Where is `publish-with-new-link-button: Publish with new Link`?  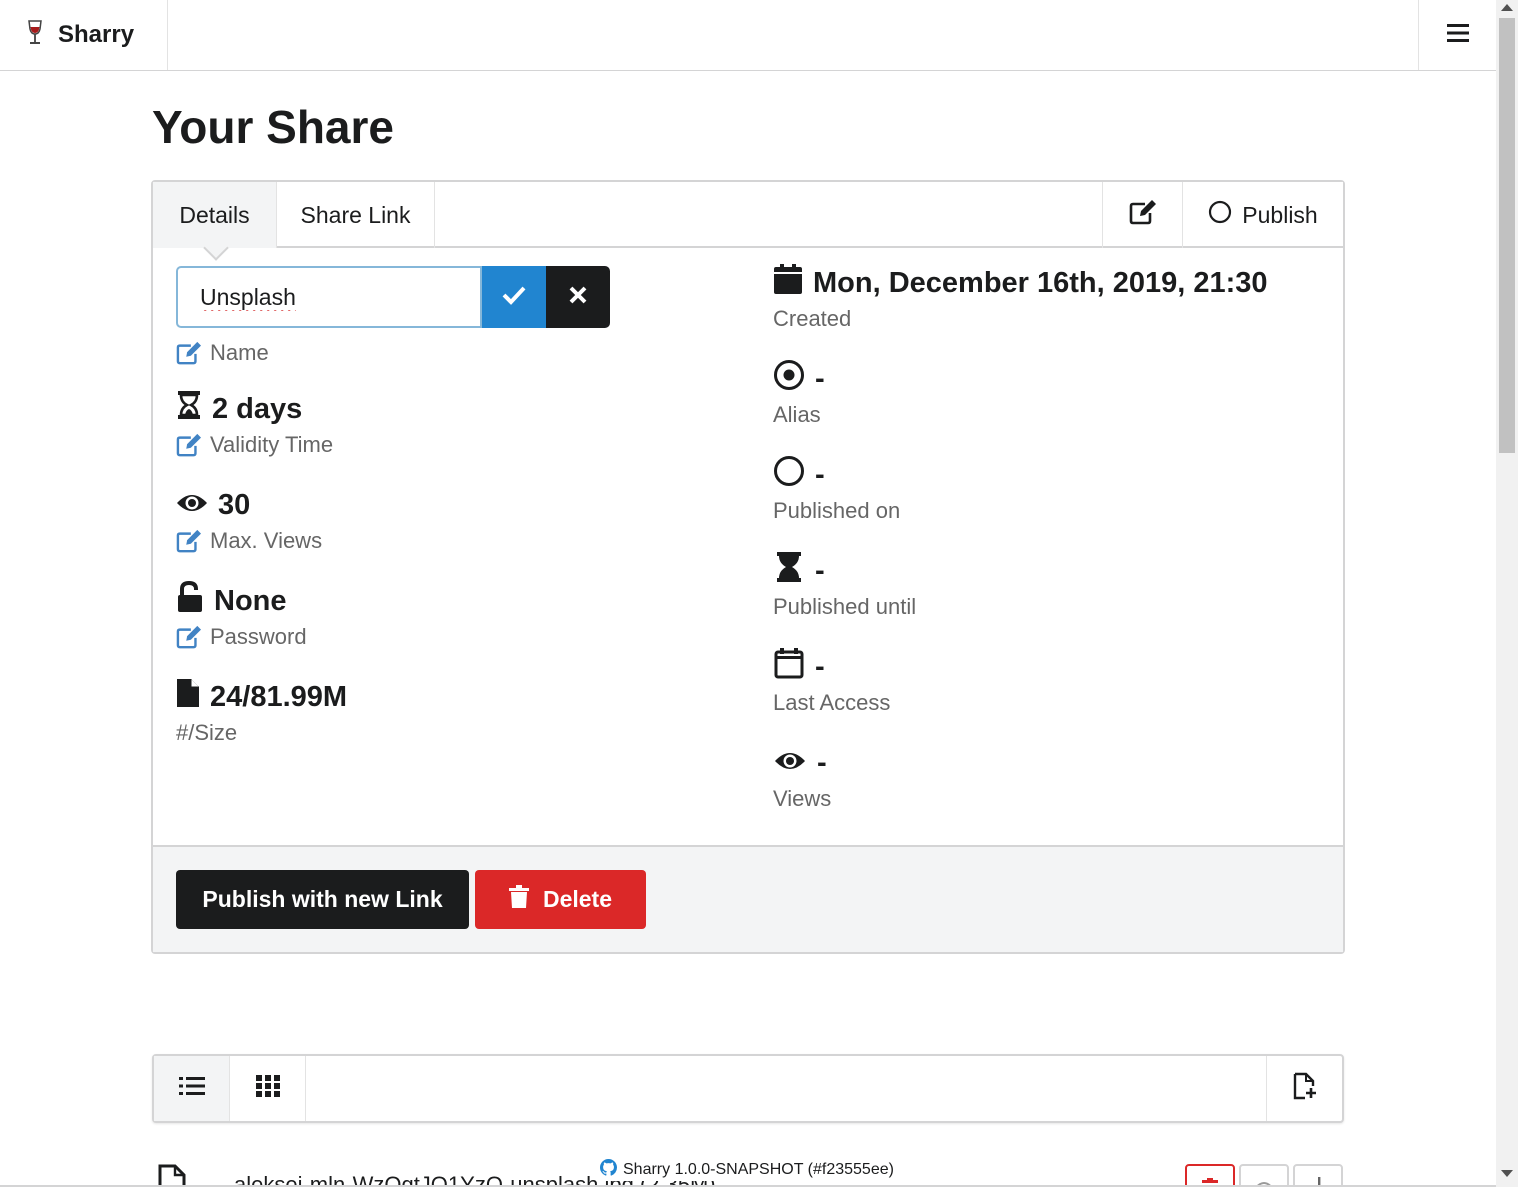
publish-with-new-link-button: Publish with new Link is located at coordinates (322, 899).